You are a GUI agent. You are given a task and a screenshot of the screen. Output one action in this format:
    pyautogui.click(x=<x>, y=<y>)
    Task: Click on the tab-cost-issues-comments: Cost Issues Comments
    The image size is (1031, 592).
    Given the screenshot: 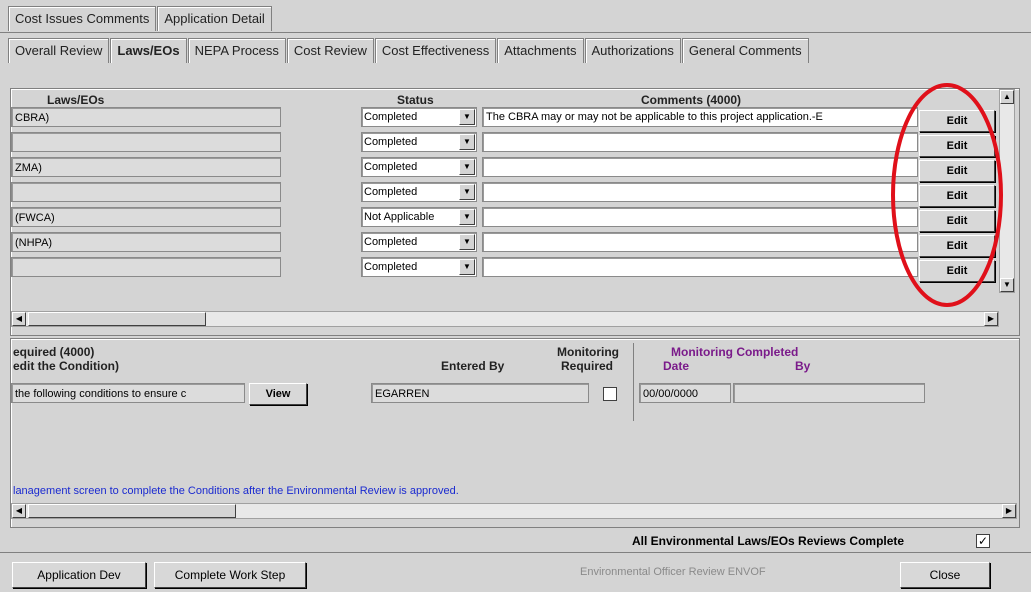 What is the action you would take?
    pyautogui.click(x=82, y=18)
    